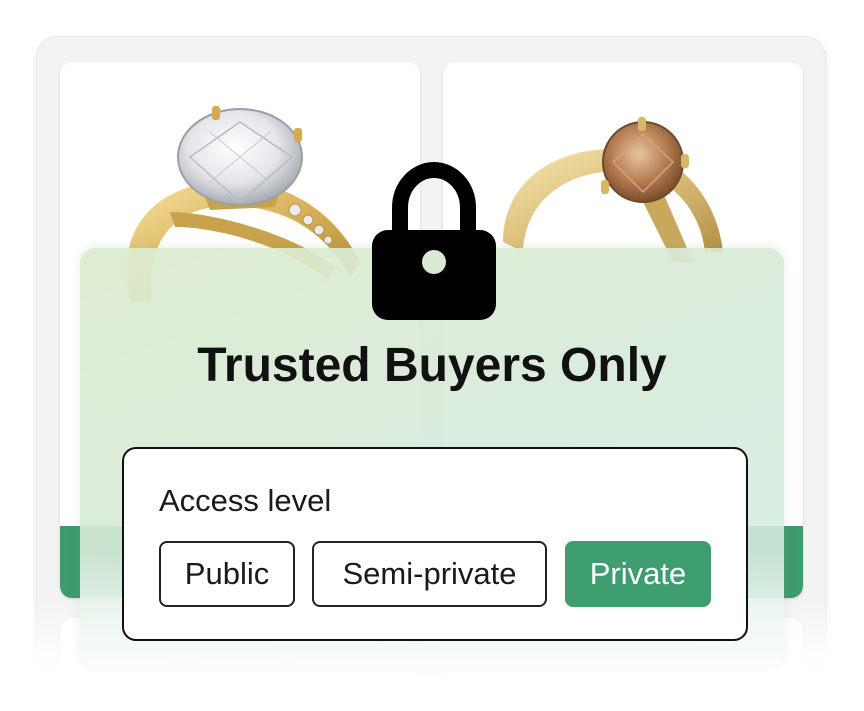 Image resolution: width=864 pixels, height=711 pixels. Describe the element at coordinates (638, 574) in the screenshot. I see `access-option-private: Private` at that location.